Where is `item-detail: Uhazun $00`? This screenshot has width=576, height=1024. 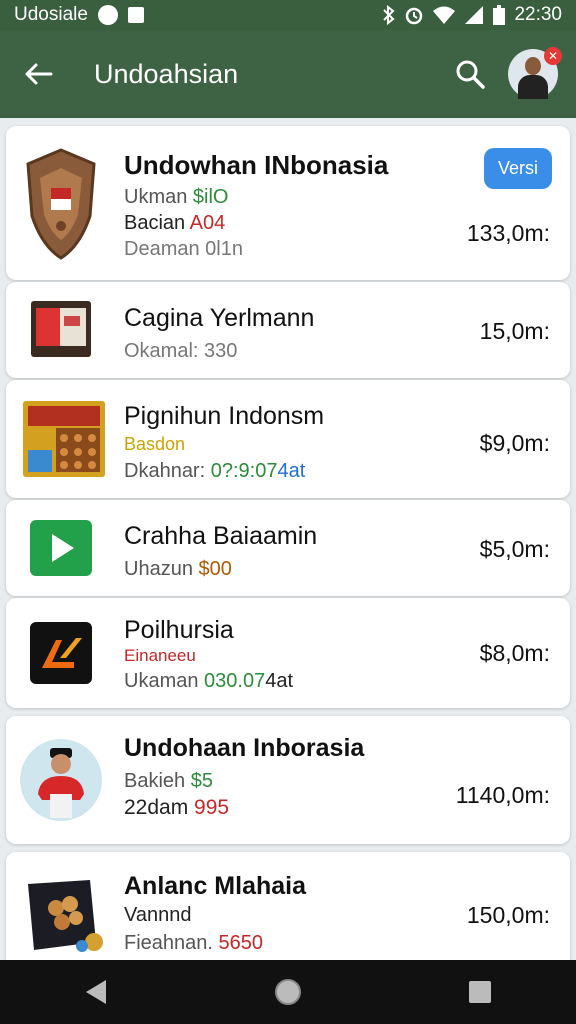 item-detail: Uhazun $00 is located at coordinates (178, 569).